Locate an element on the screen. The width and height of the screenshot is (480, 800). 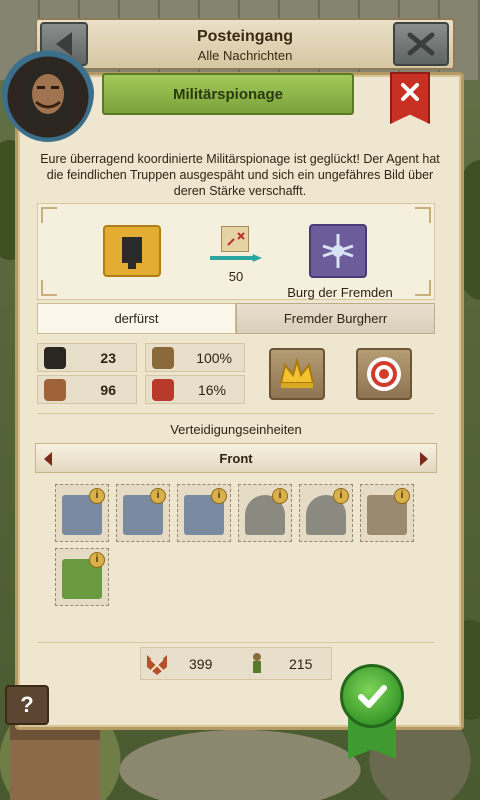
defense-units-label: Verteidigungseinheiten is located at coordinates (236, 429).